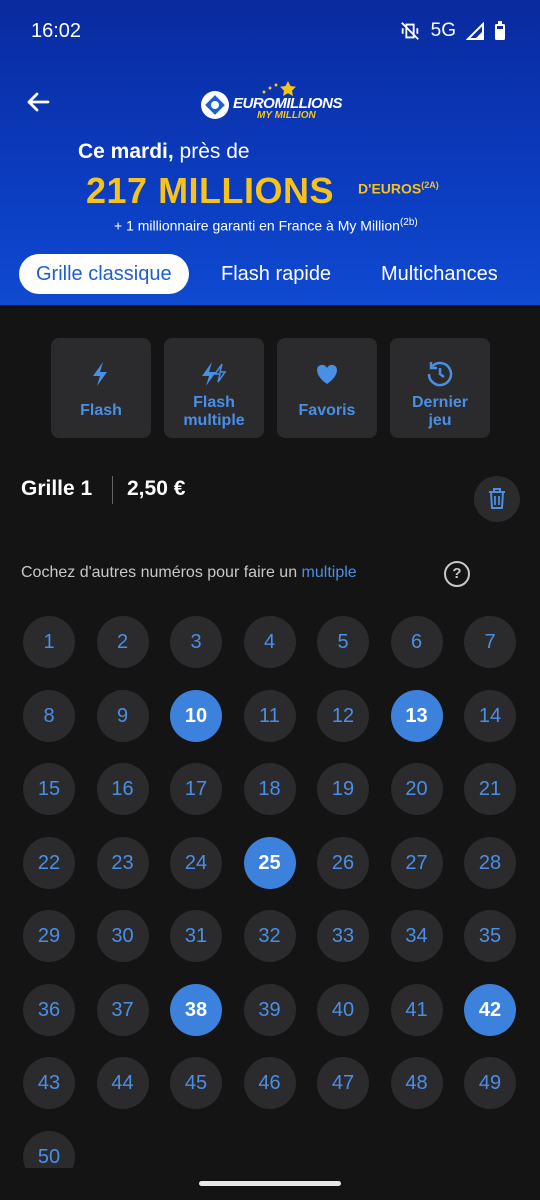 The height and width of the screenshot is (1200, 540). What do you see at coordinates (214, 388) in the screenshot?
I see `flash-multiple-button: Flash multiple` at bounding box center [214, 388].